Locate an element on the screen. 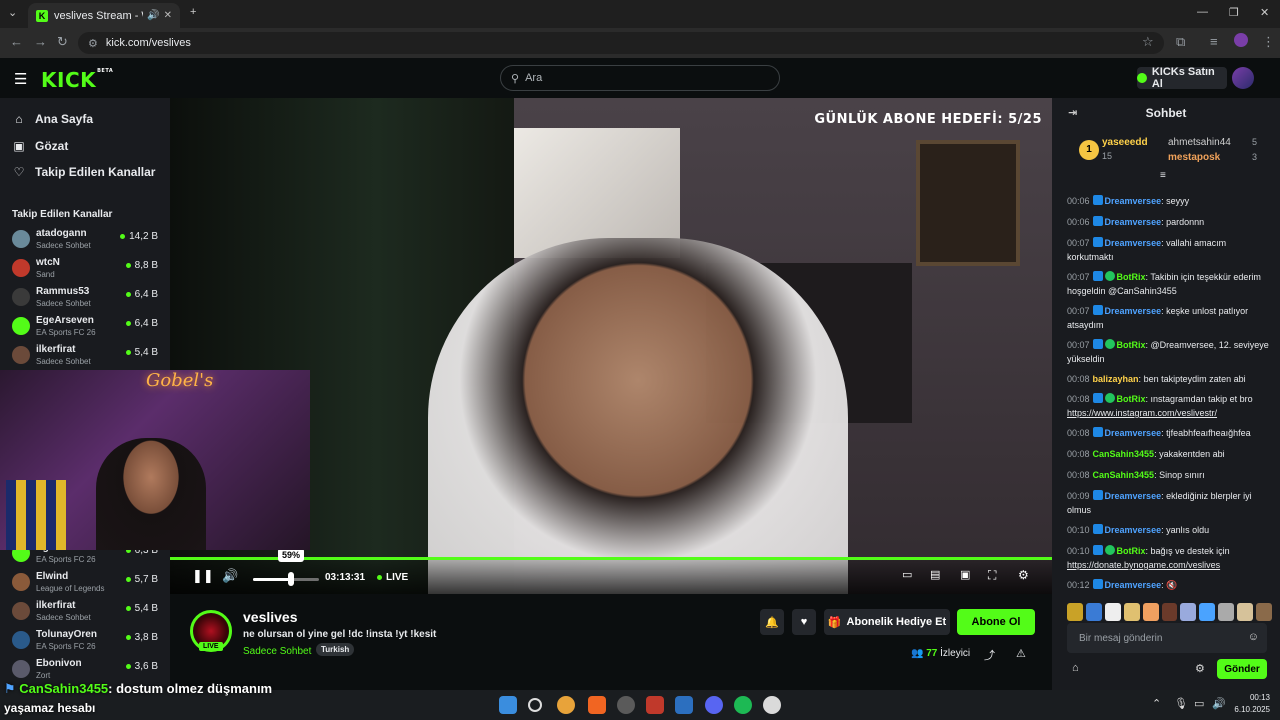 The width and height of the screenshot is (1280, 720). brave-icon is located at coordinates (597, 705).